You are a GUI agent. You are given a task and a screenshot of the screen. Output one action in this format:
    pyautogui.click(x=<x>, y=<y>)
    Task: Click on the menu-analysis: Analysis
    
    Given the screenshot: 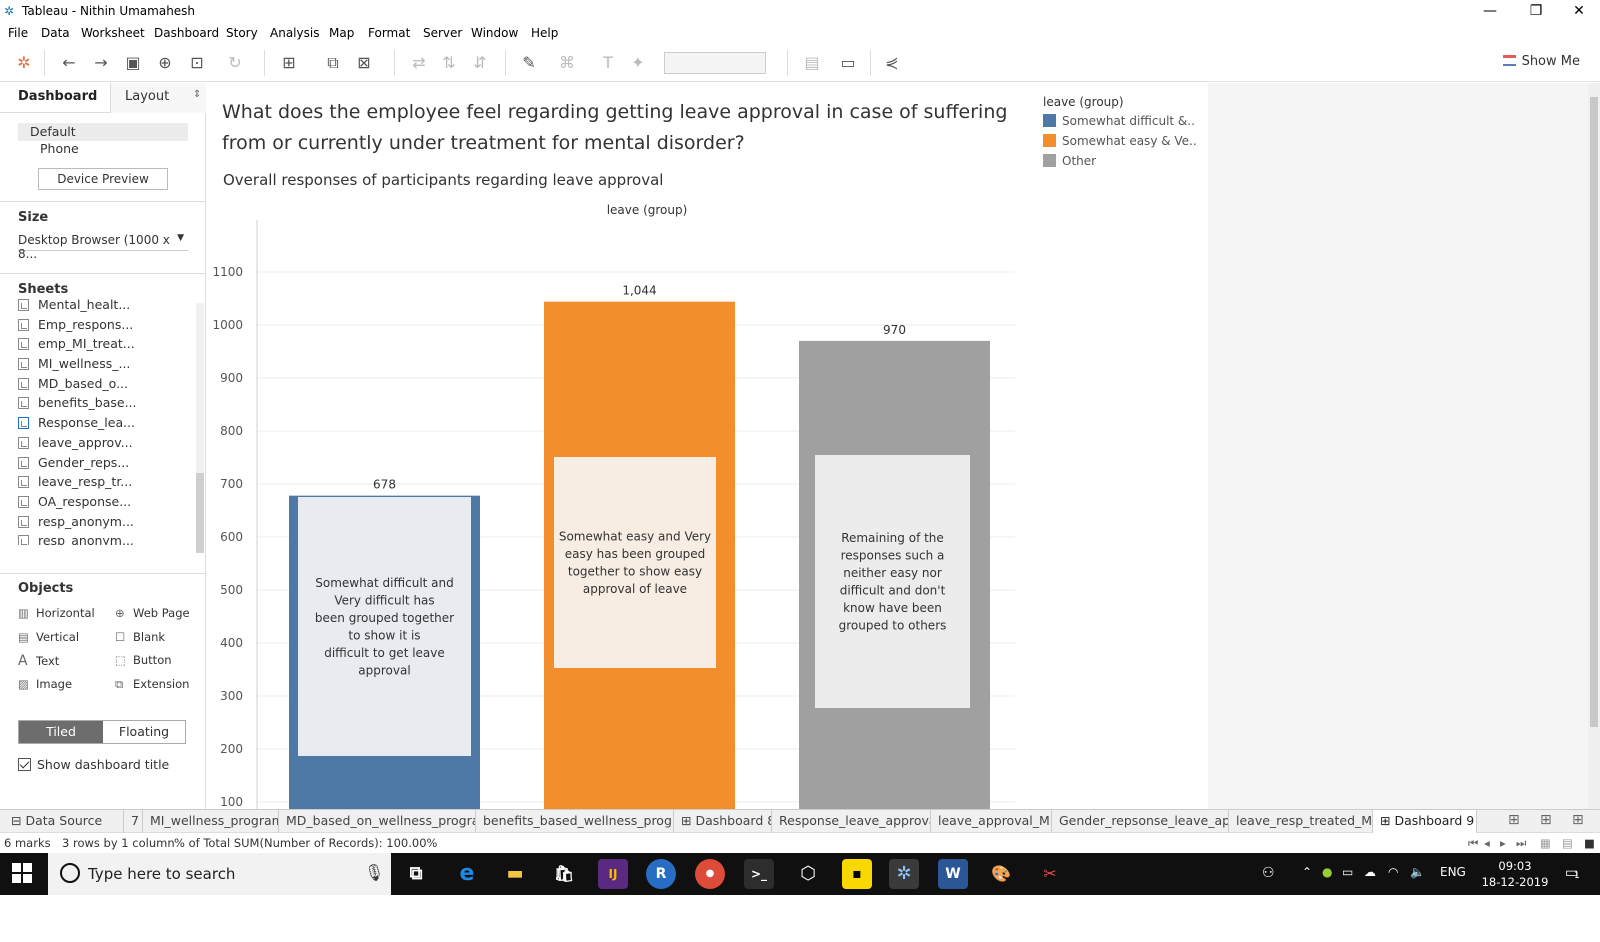 What is the action you would take?
    pyautogui.click(x=294, y=33)
    